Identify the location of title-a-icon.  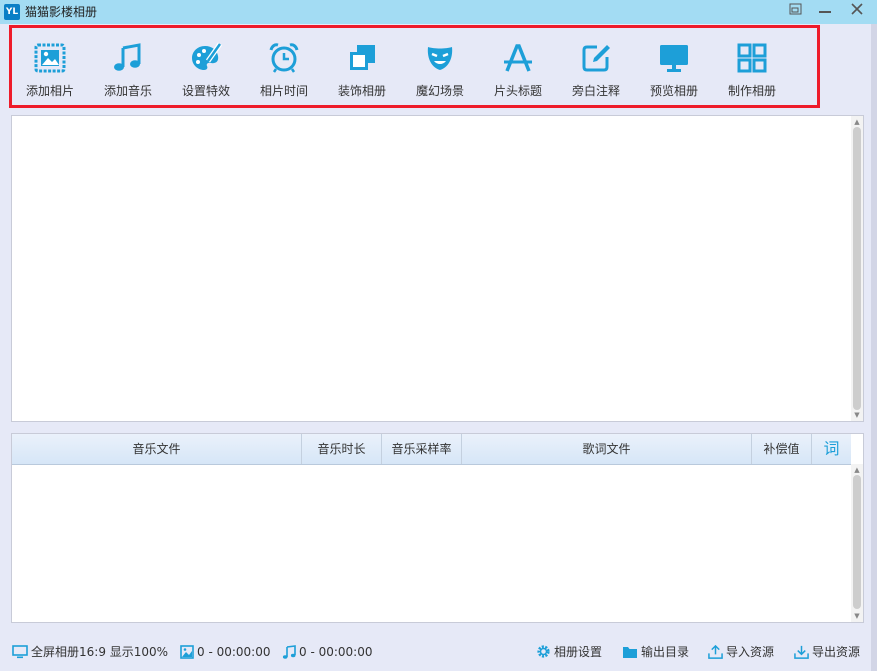
(518, 58).